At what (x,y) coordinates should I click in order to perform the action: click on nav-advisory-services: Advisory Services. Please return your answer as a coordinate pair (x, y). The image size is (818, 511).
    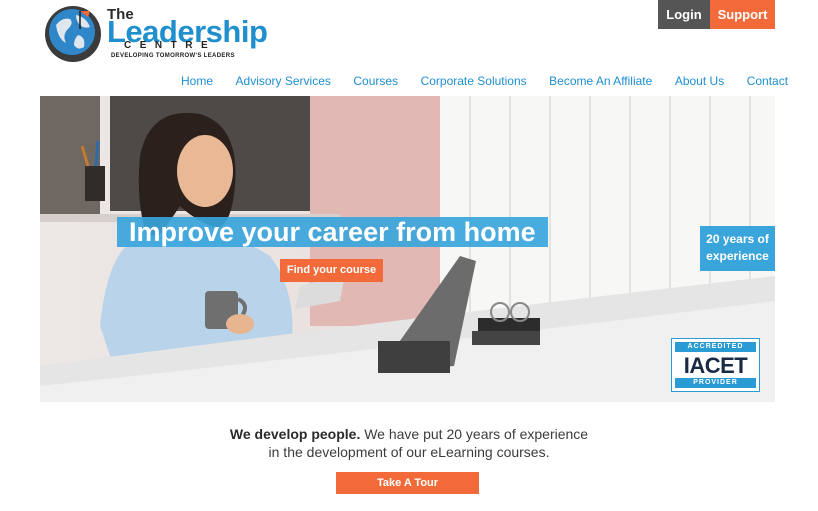
    Looking at the image, I should click on (283, 81).